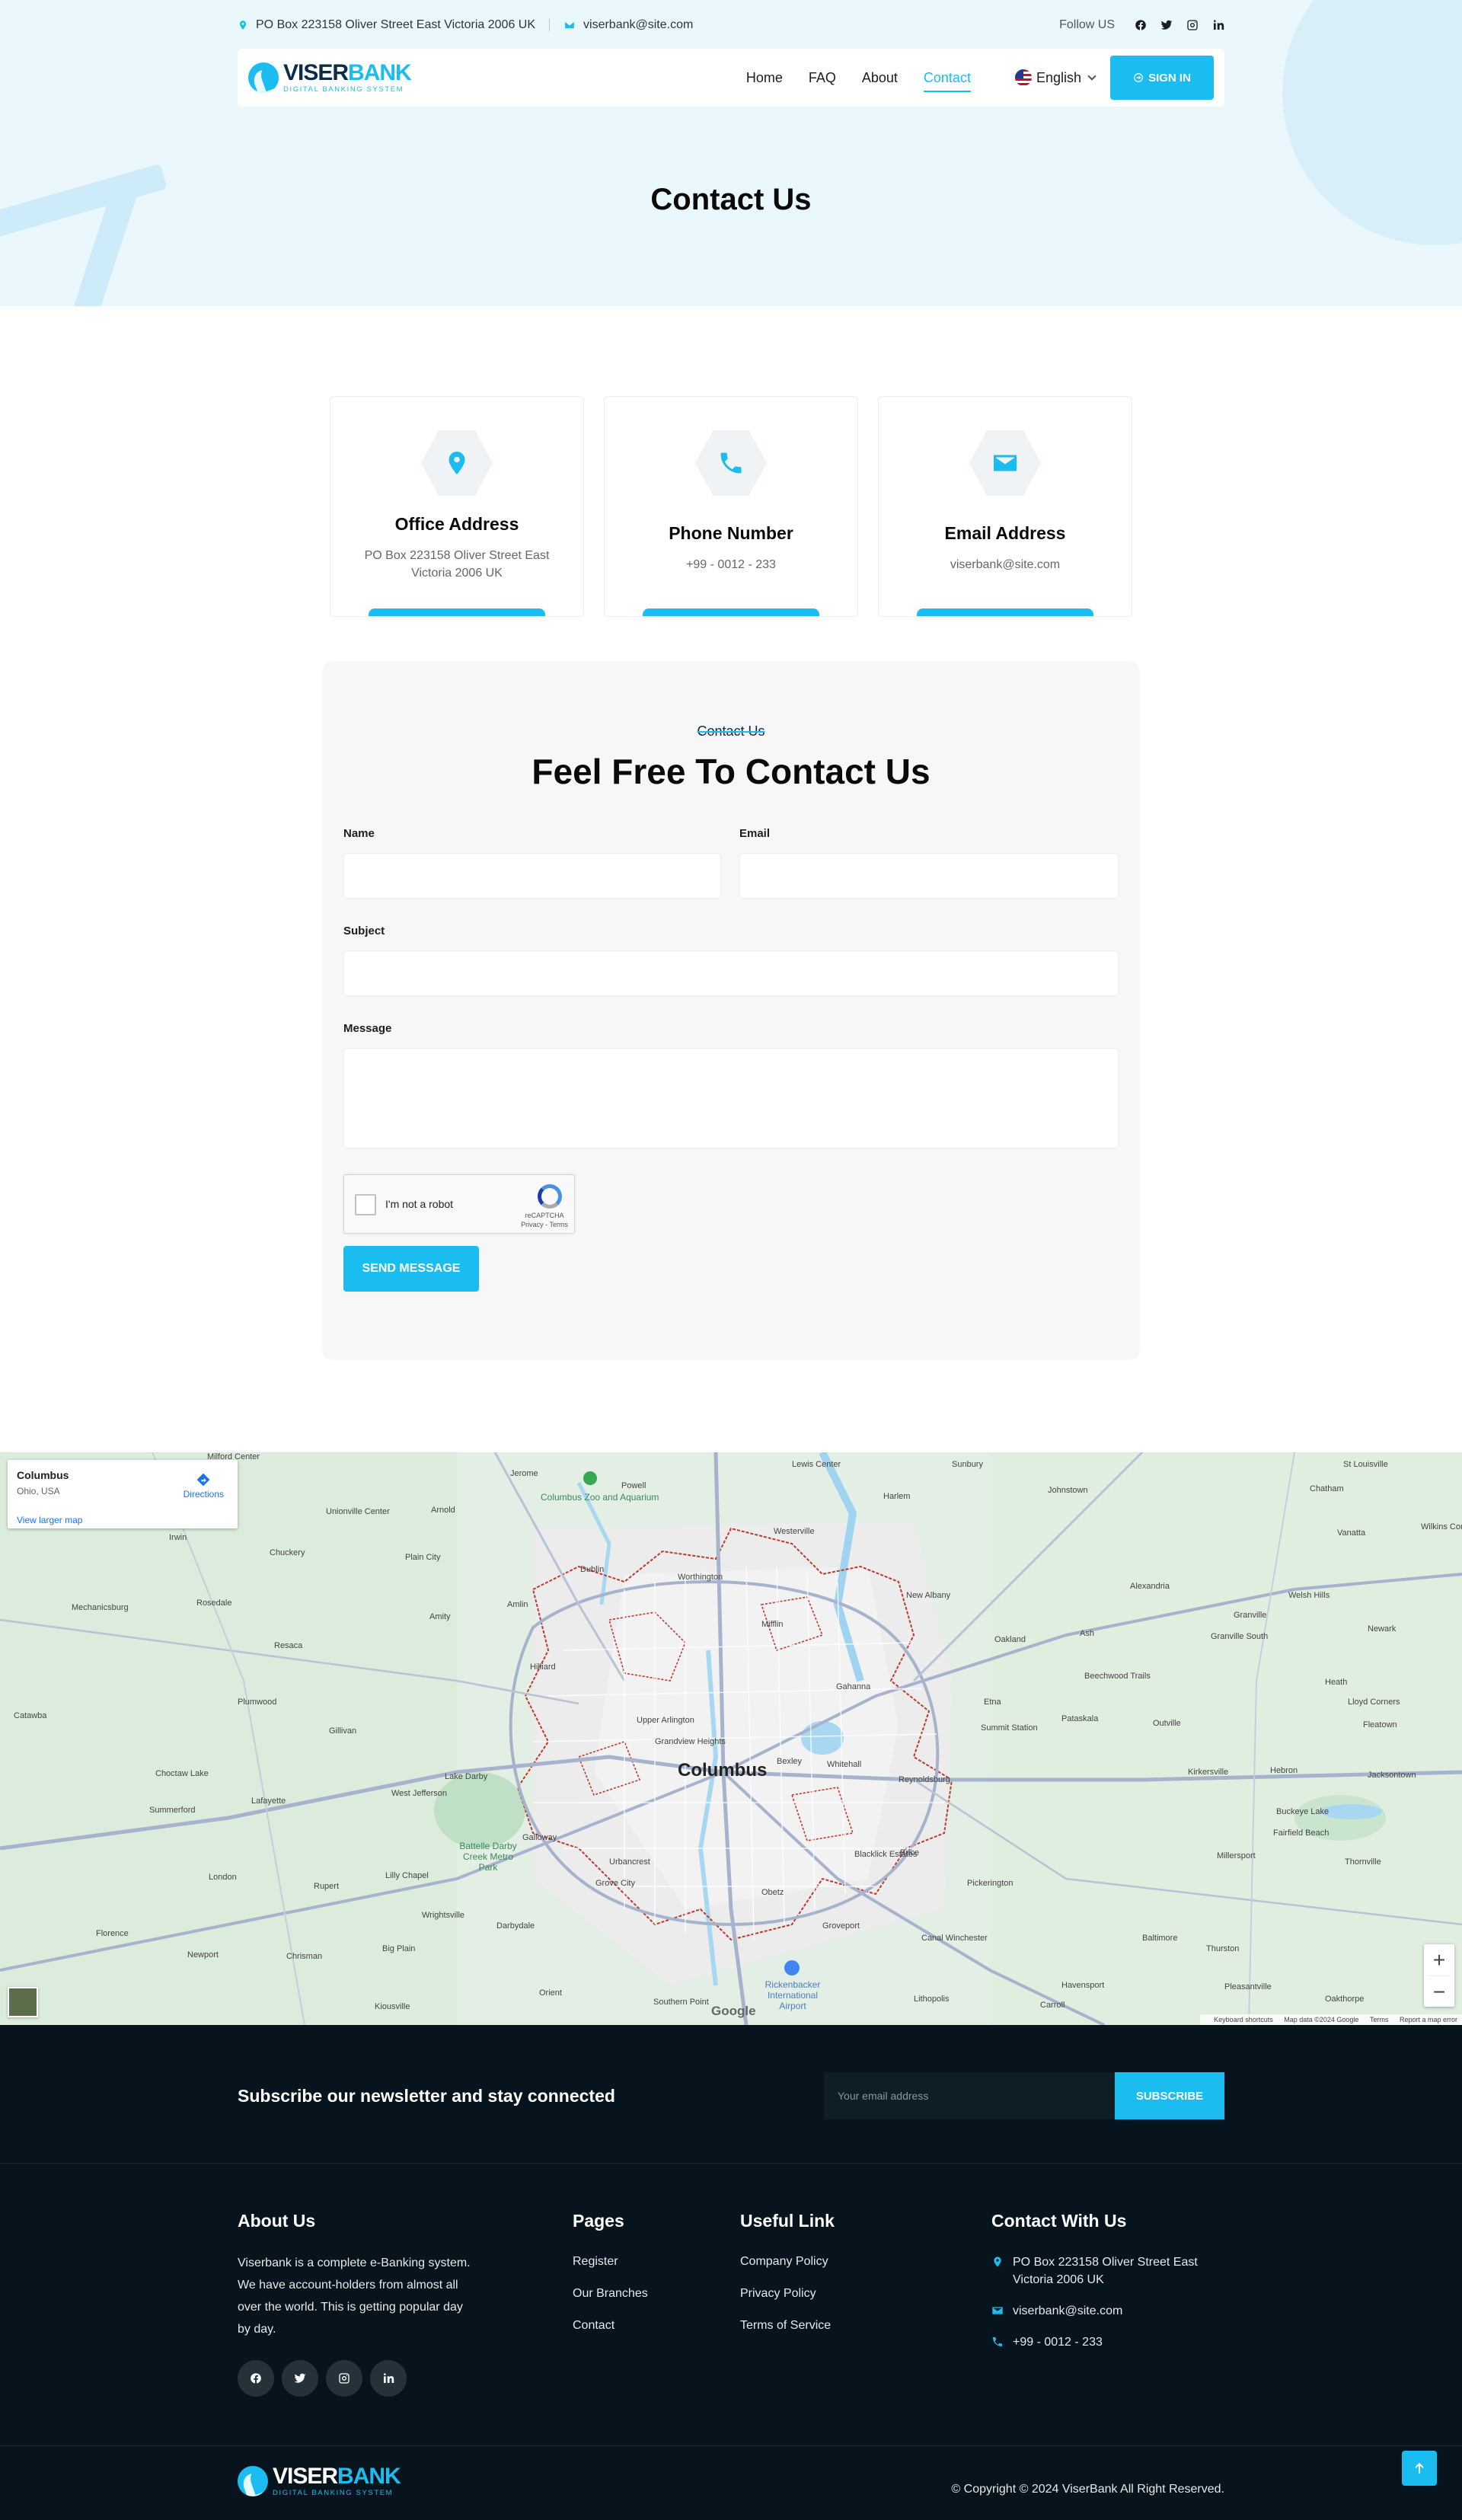 This screenshot has height=2520, width=1462. What do you see at coordinates (30, 1715) in the screenshot?
I see `map-label: Catawba` at bounding box center [30, 1715].